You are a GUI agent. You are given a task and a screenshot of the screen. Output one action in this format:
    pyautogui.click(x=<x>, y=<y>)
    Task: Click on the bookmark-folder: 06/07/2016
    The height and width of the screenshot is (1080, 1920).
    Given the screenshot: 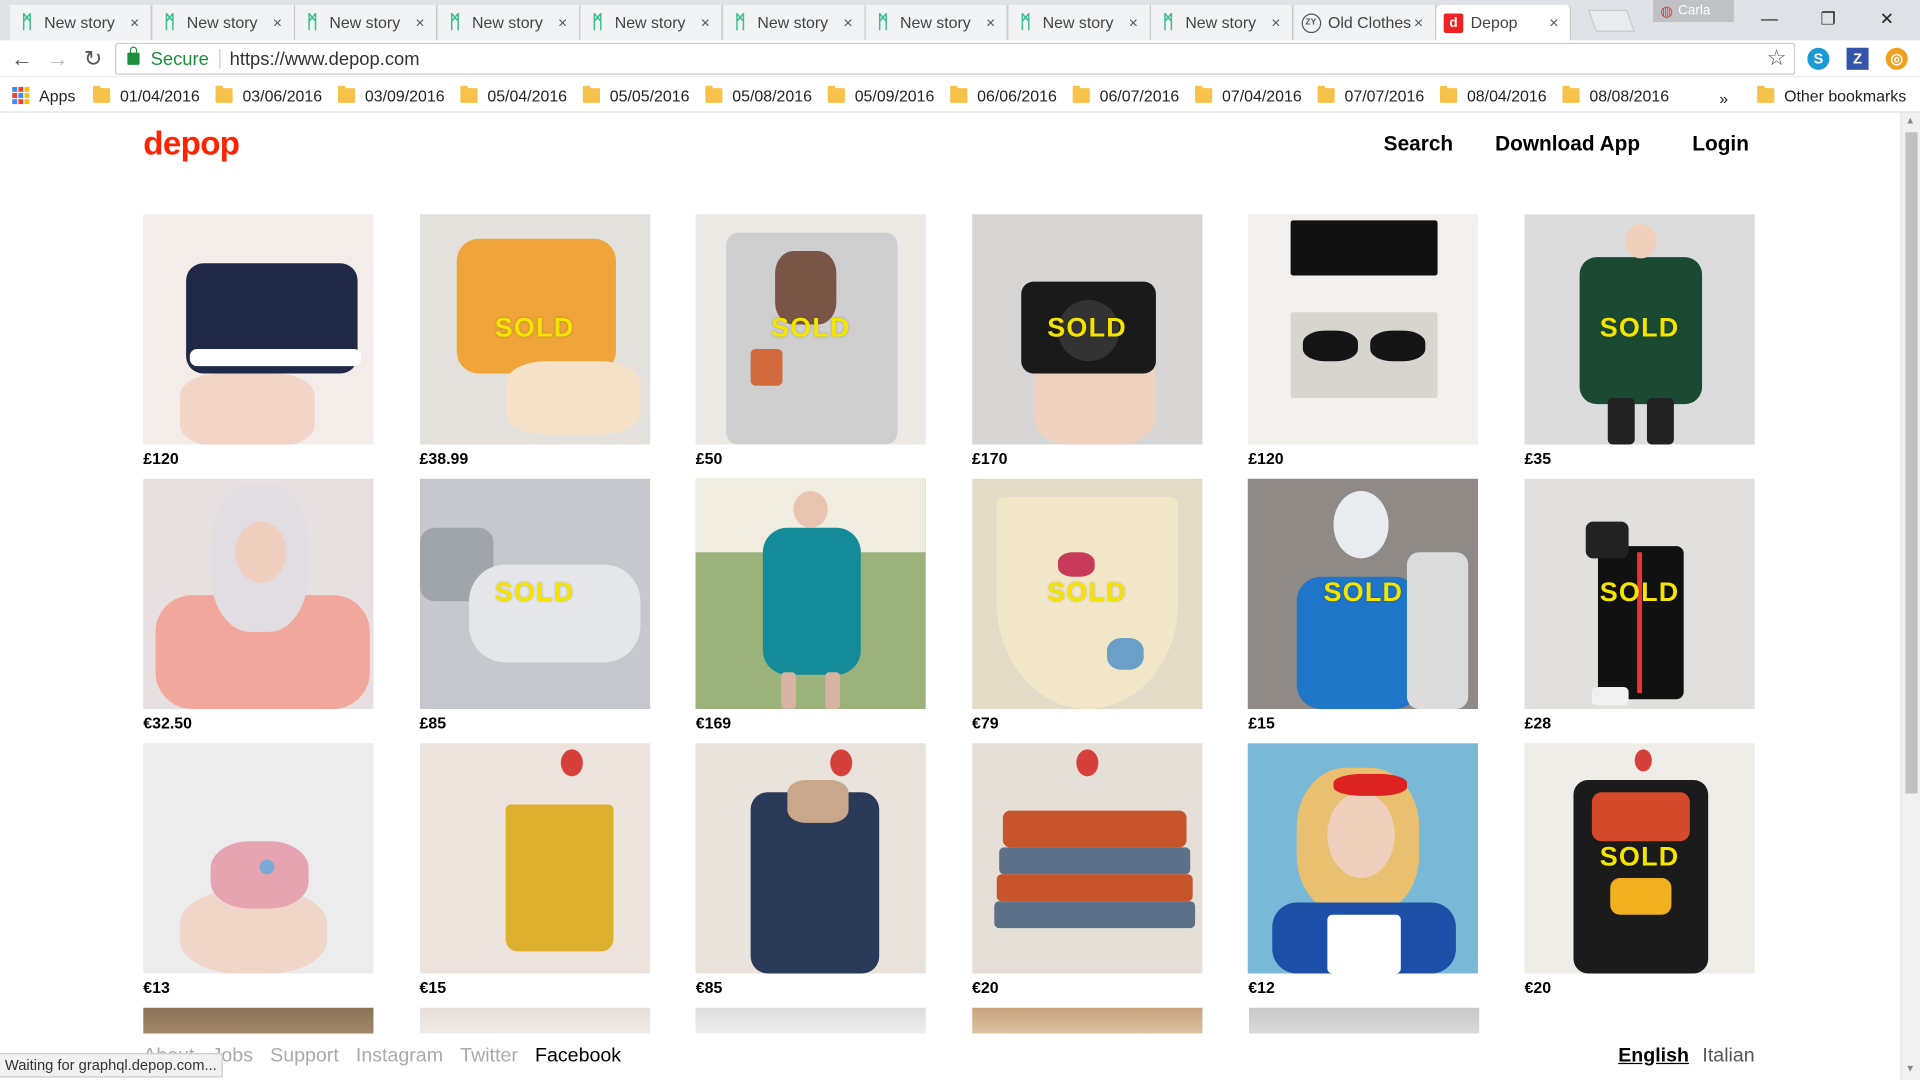 What is the action you would take?
    pyautogui.click(x=1125, y=95)
    